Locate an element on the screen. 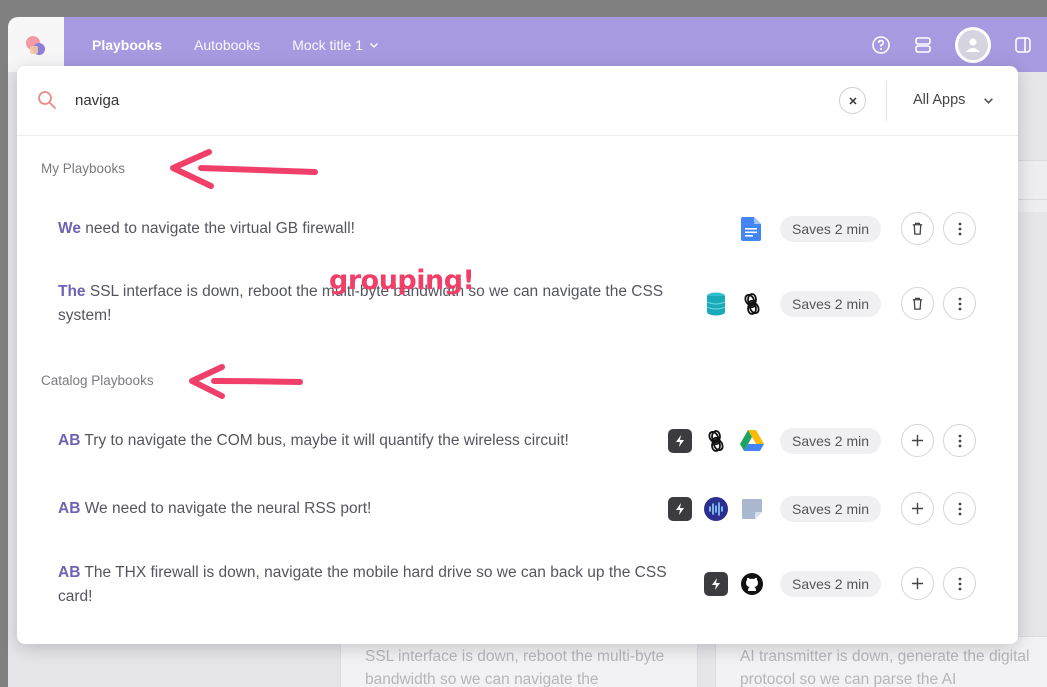  background-header-strip is located at coordinates (1030, 206).